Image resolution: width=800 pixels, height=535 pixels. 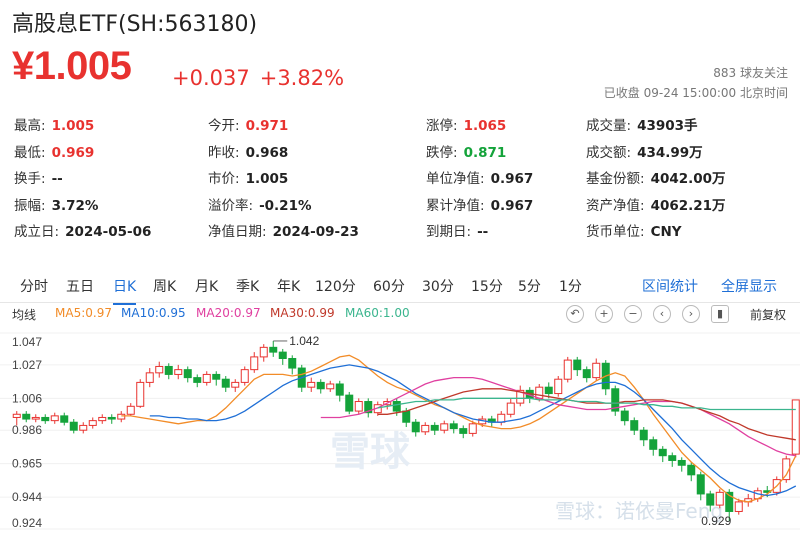 I want to click on quote-label: 到期日:, so click(x=449, y=232).